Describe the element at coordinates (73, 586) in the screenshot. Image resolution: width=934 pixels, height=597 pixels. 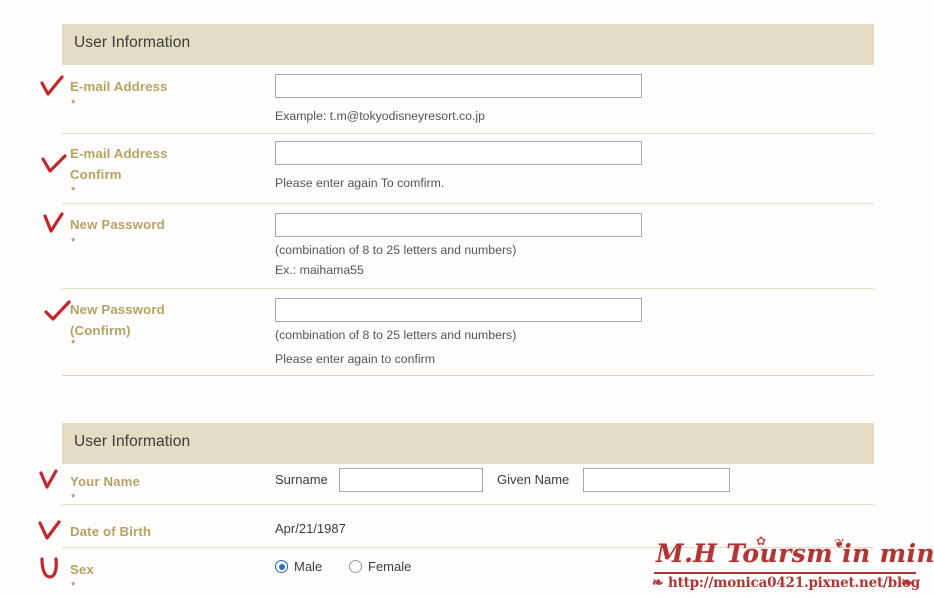
I see `required-mark-sex: *` at that location.